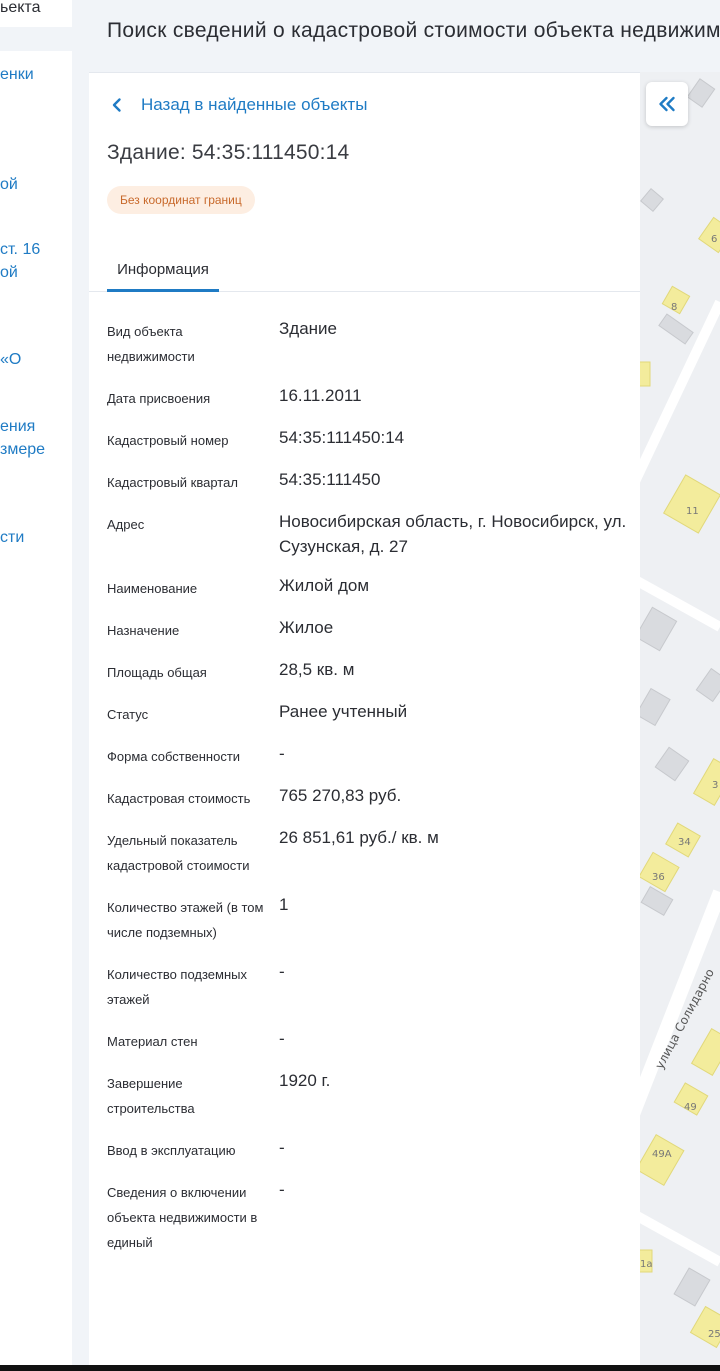 This screenshot has height=1371, width=720. I want to click on chevron-left-icon, so click(116, 105).